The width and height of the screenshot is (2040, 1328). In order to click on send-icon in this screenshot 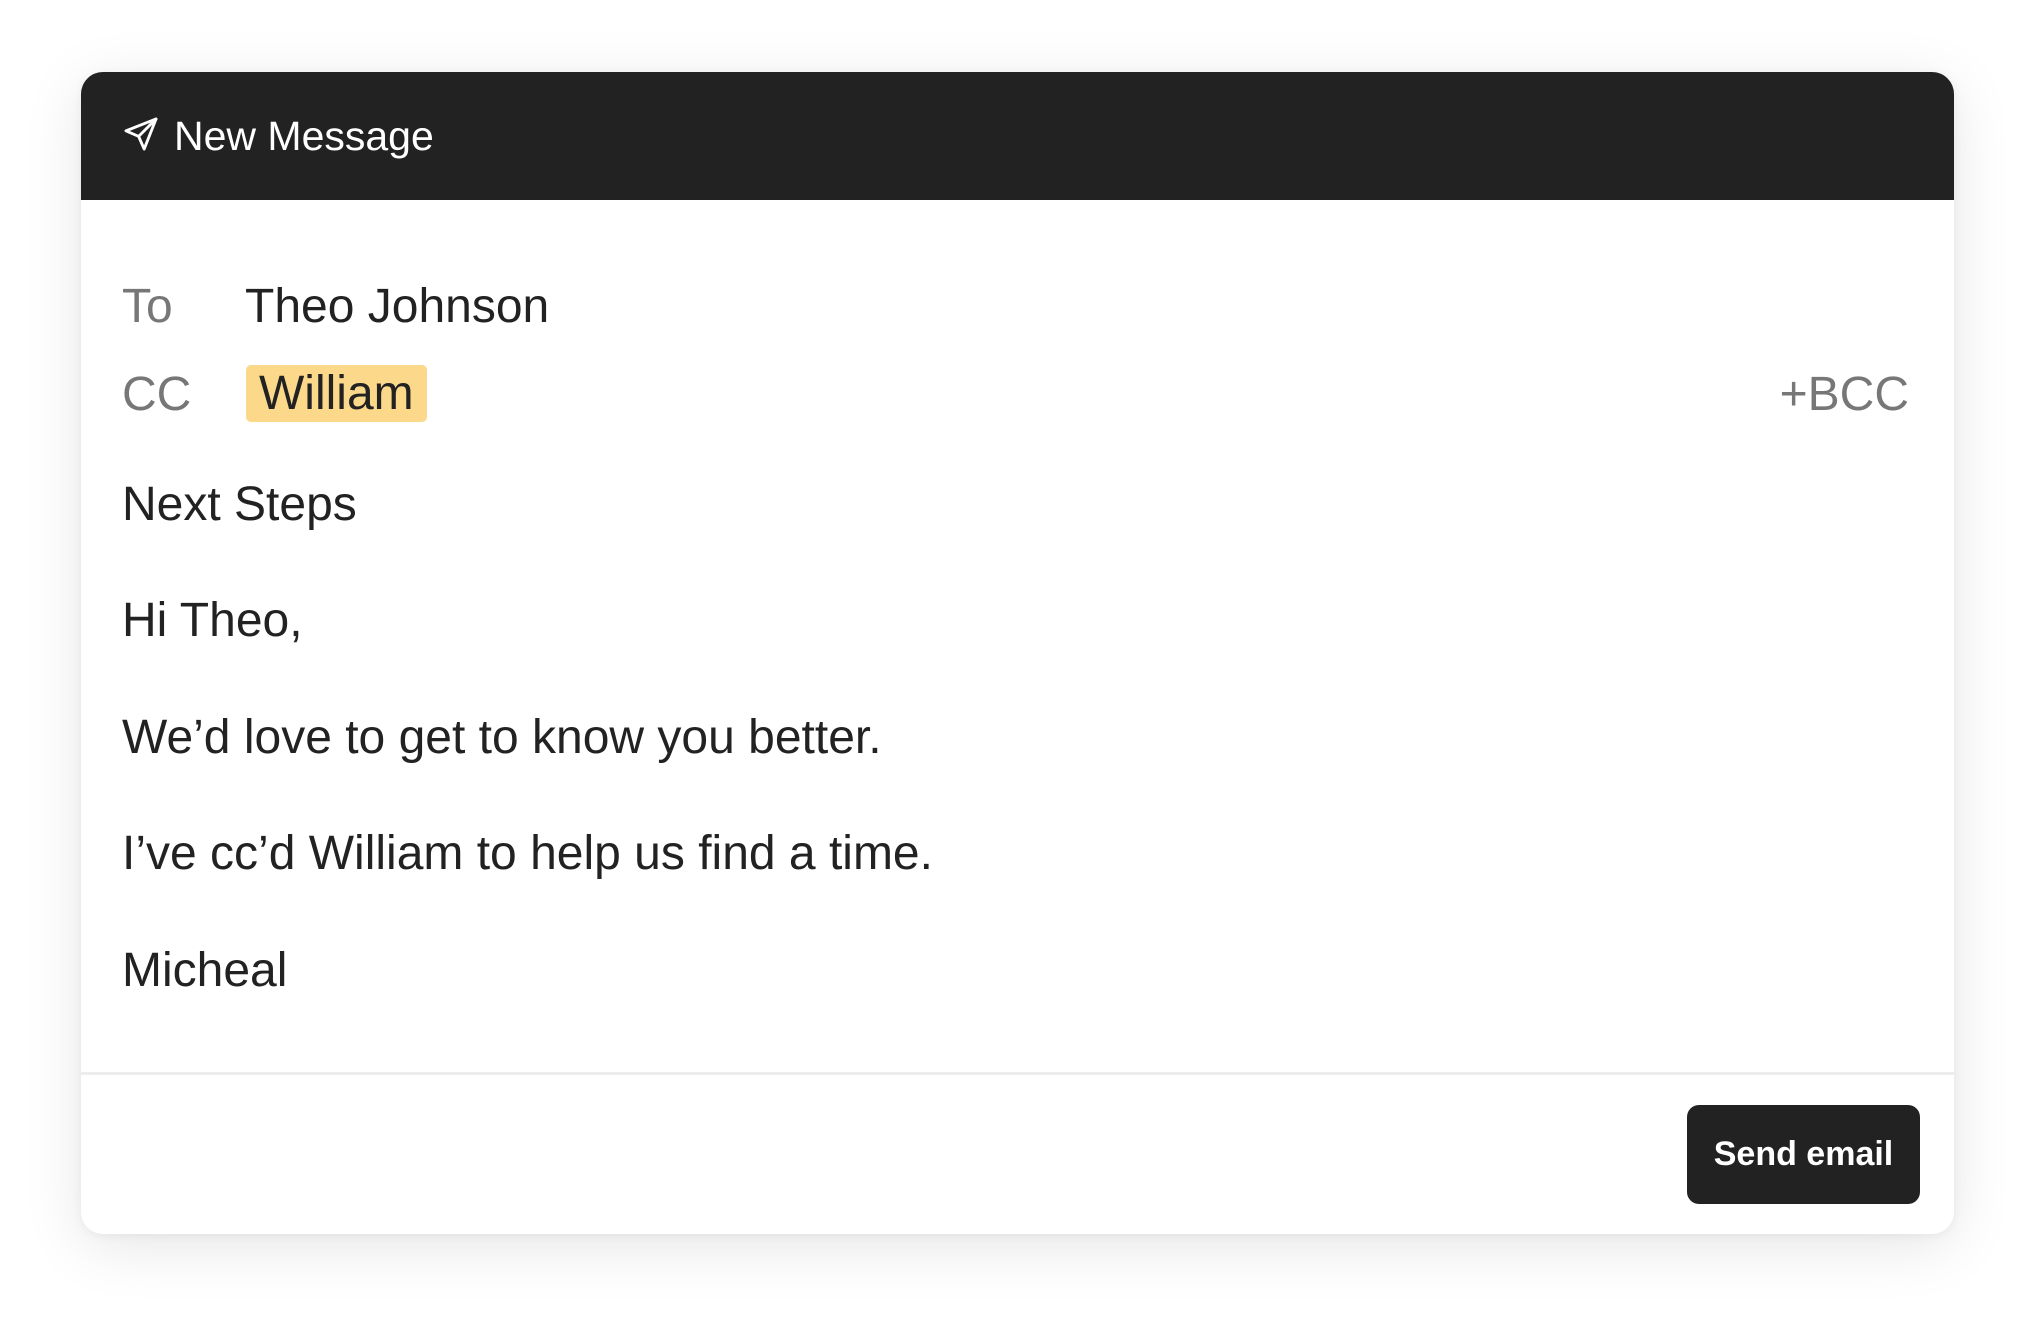, I will do `click(141, 134)`.